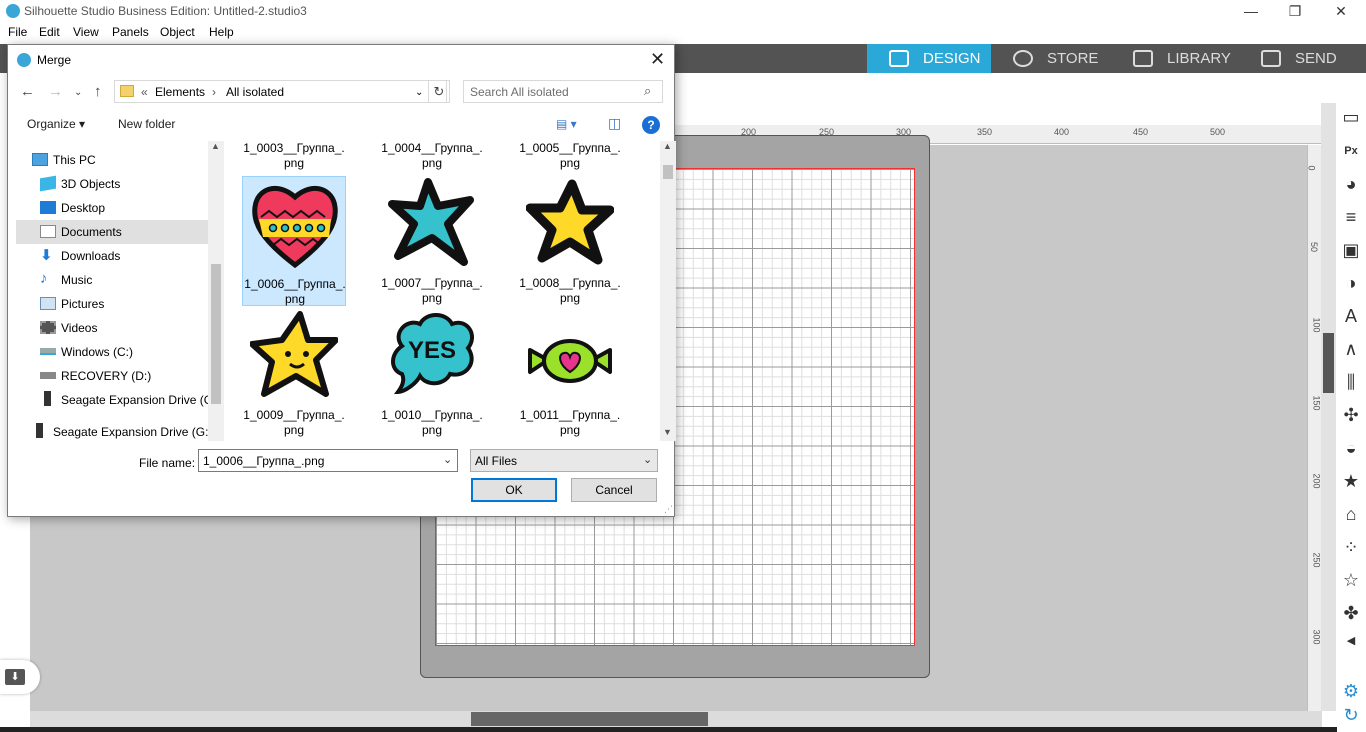 The width and height of the screenshot is (1366, 732). Describe the element at coordinates (341, 60) in the screenshot. I see `dialog-title-bar: Merge ✕` at that location.